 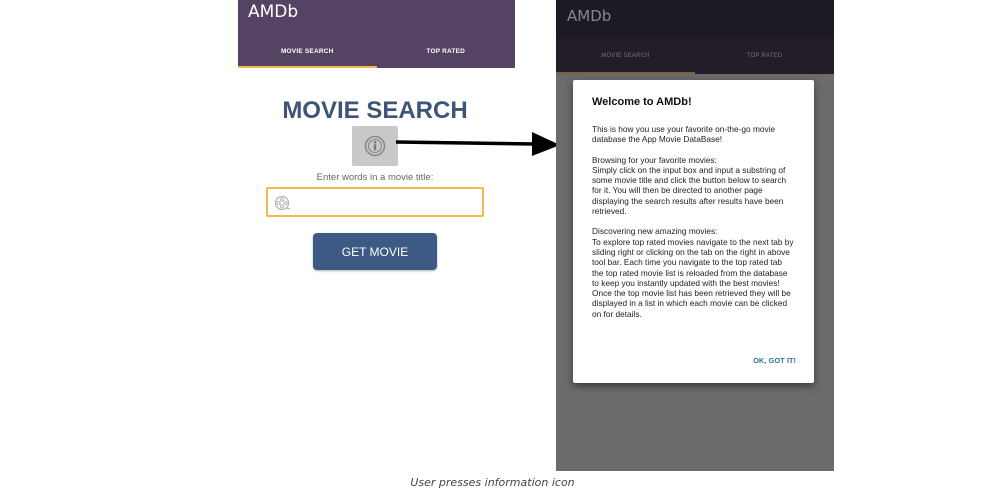 I want to click on search-field, so click(x=375, y=202).